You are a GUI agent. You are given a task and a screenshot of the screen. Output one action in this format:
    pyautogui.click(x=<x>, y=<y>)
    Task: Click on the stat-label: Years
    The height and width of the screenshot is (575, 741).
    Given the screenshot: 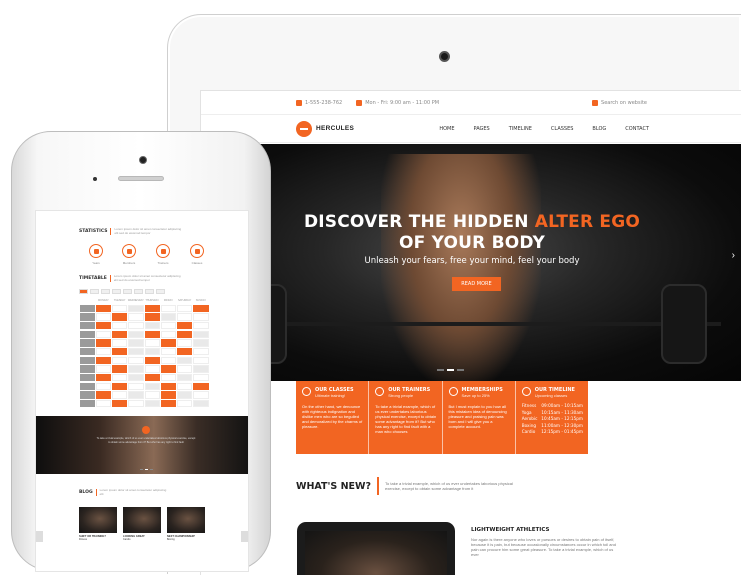 What is the action you would take?
    pyautogui.click(x=96, y=263)
    